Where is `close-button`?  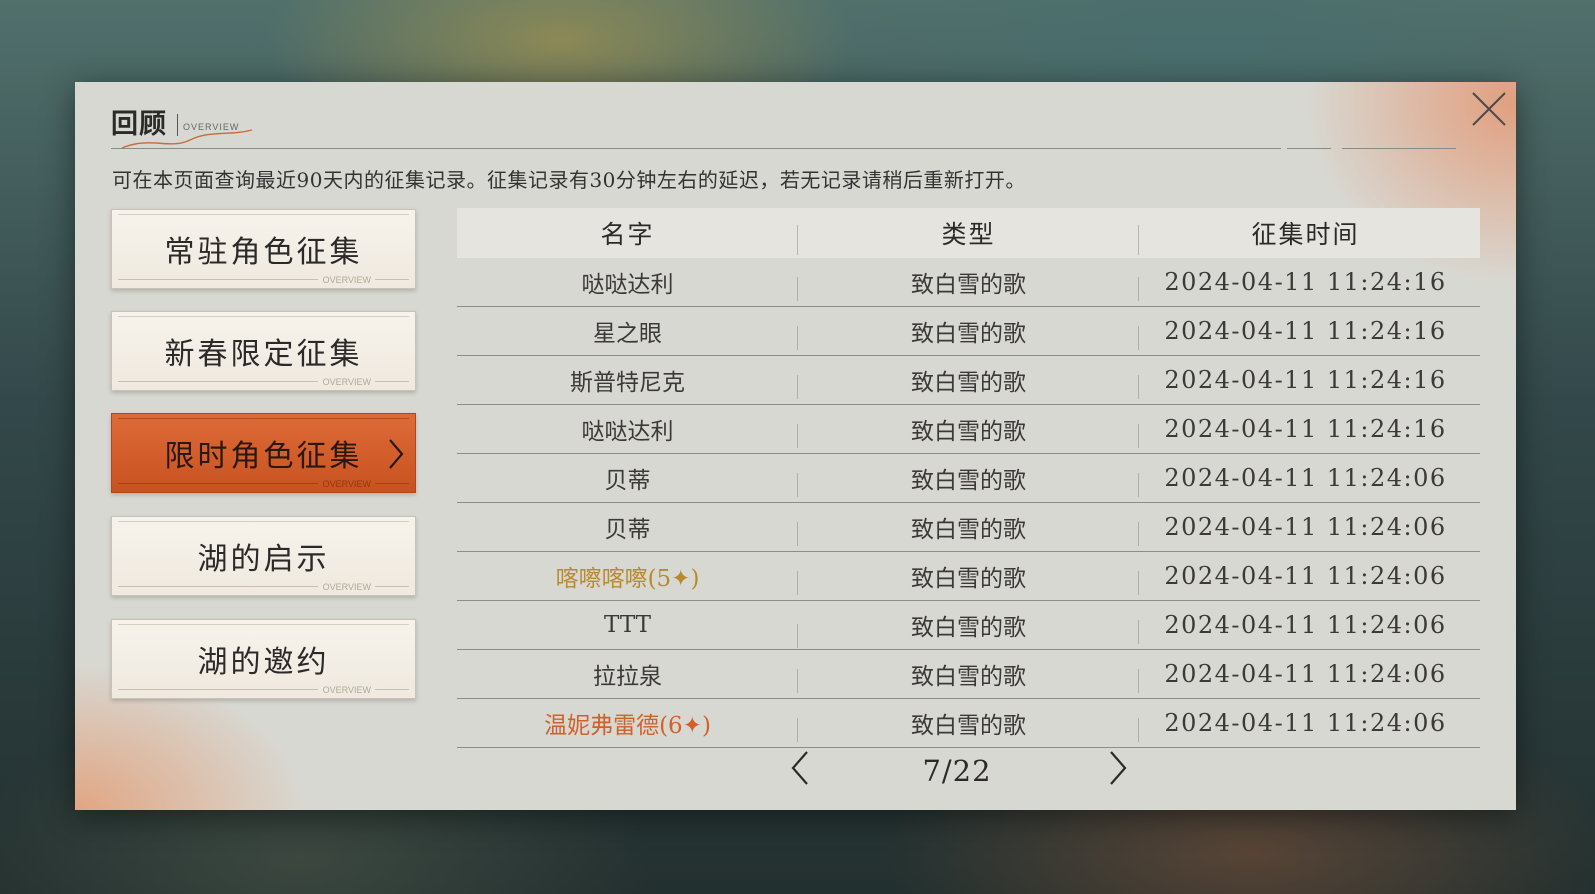
close-button is located at coordinates (1489, 109).